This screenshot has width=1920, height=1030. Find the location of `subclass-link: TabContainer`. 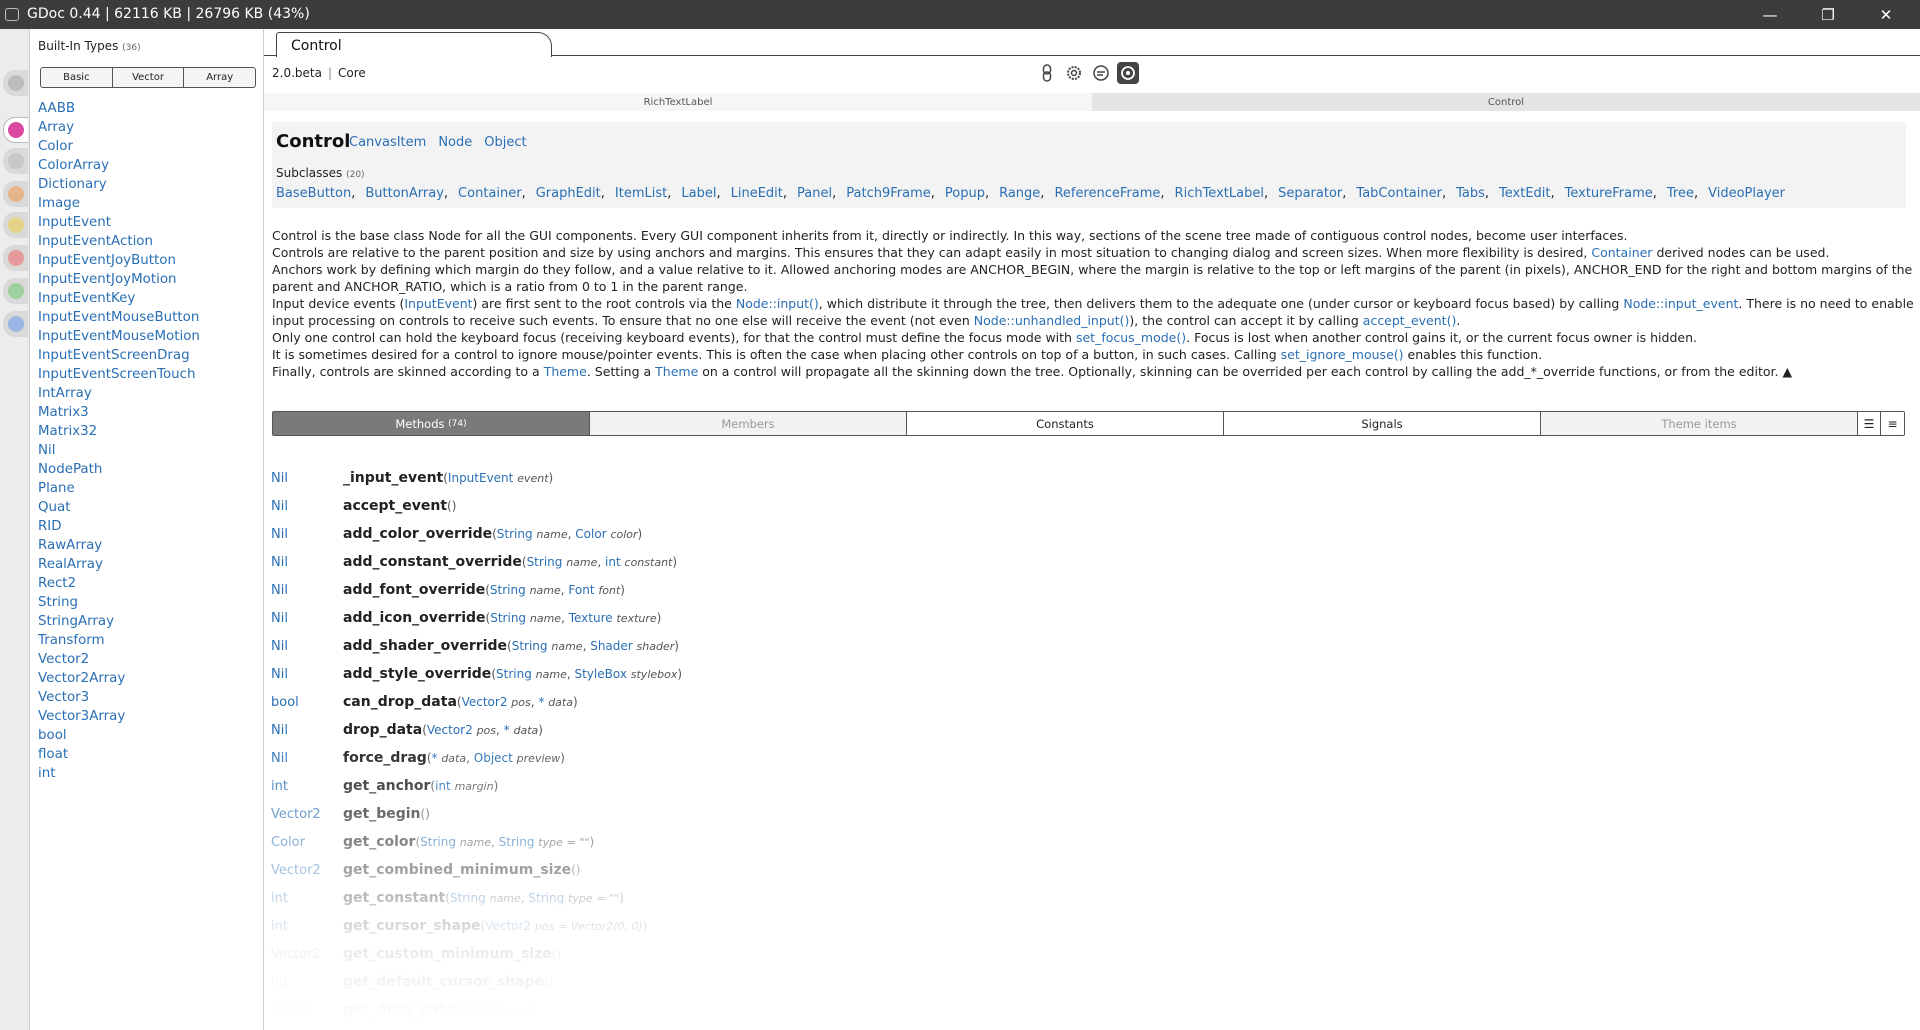

subclass-link: TabContainer is located at coordinates (1399, 193).